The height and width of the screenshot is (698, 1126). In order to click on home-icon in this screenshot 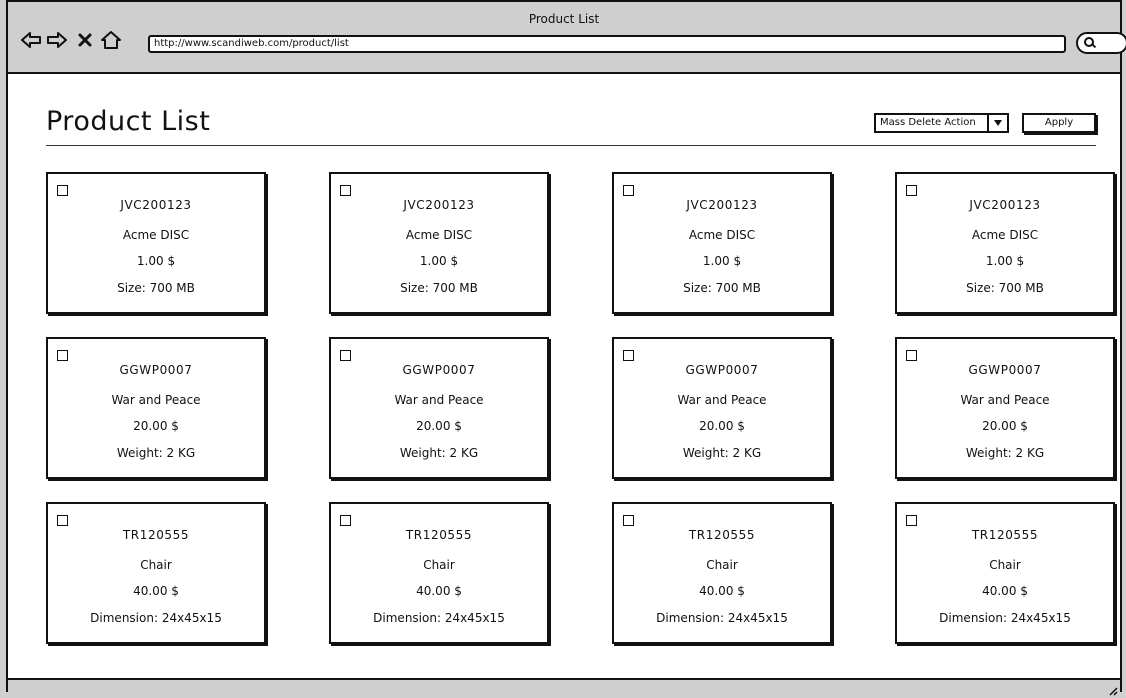, I will do `click(111, 40)`.